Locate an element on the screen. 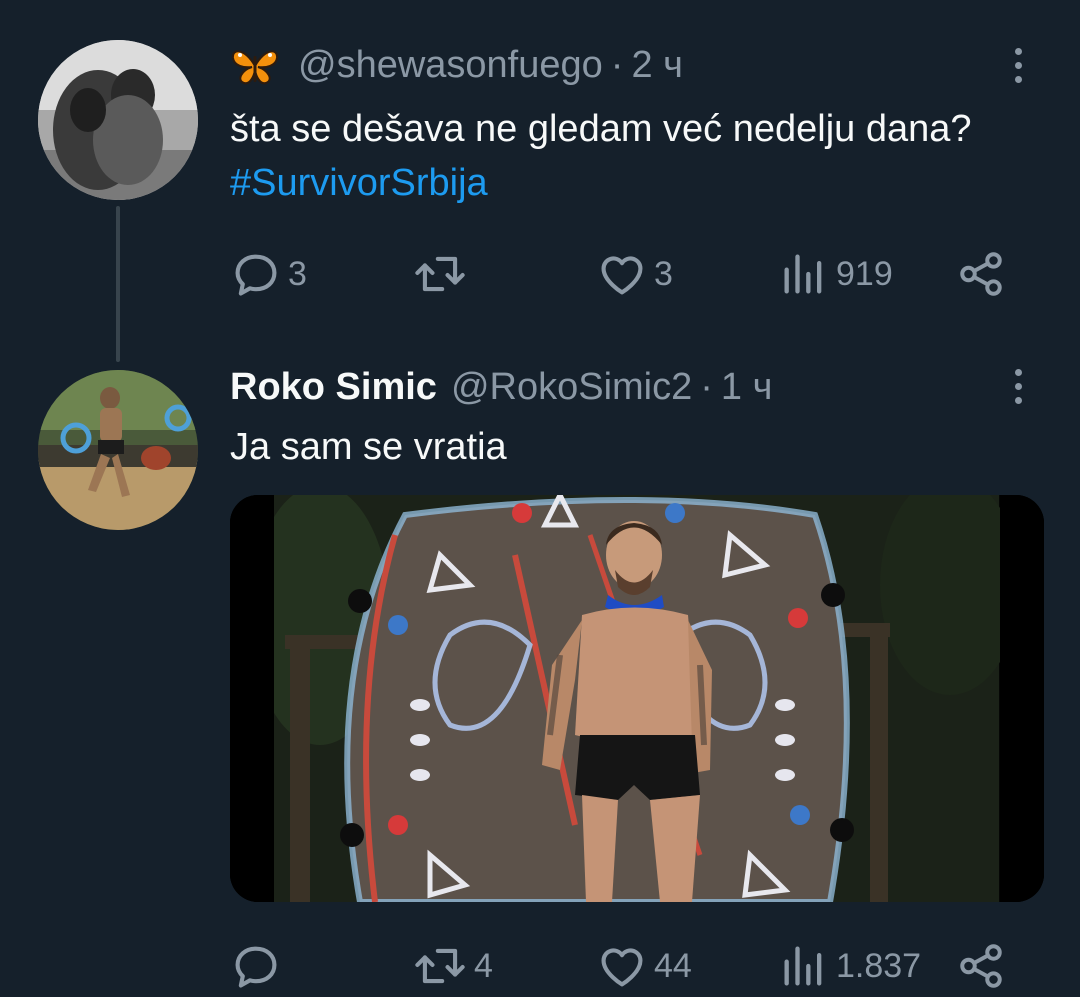 The image size is (1080, 997). tweet-header: Roko Simic @RokoSimic2 · 1 ч is located at coordinates (501, 387).